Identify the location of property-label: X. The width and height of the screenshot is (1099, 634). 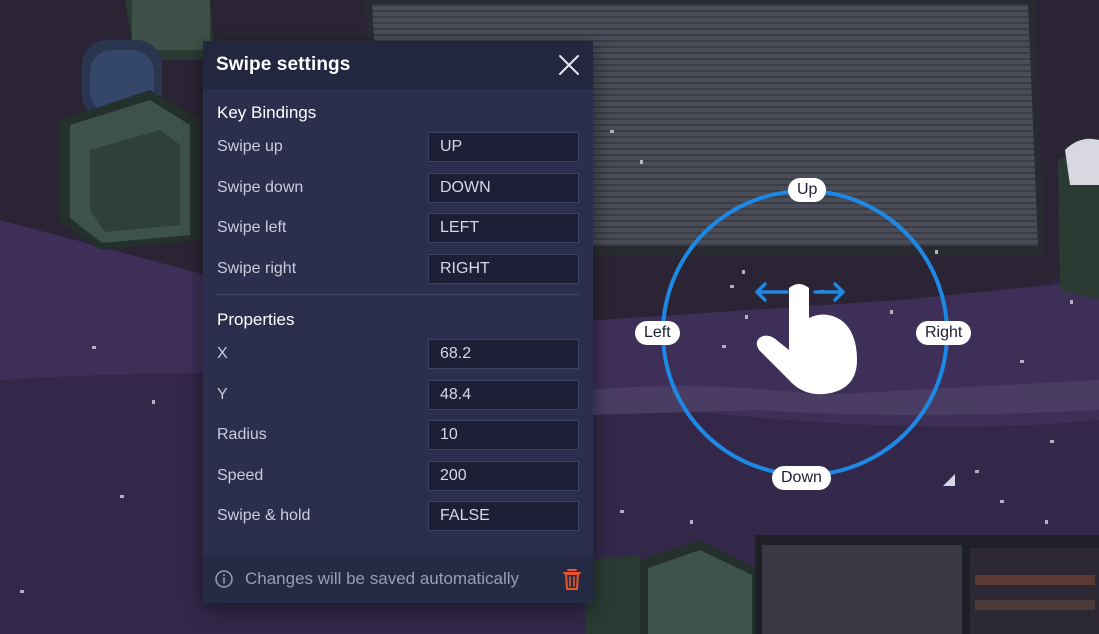
(222, 353).